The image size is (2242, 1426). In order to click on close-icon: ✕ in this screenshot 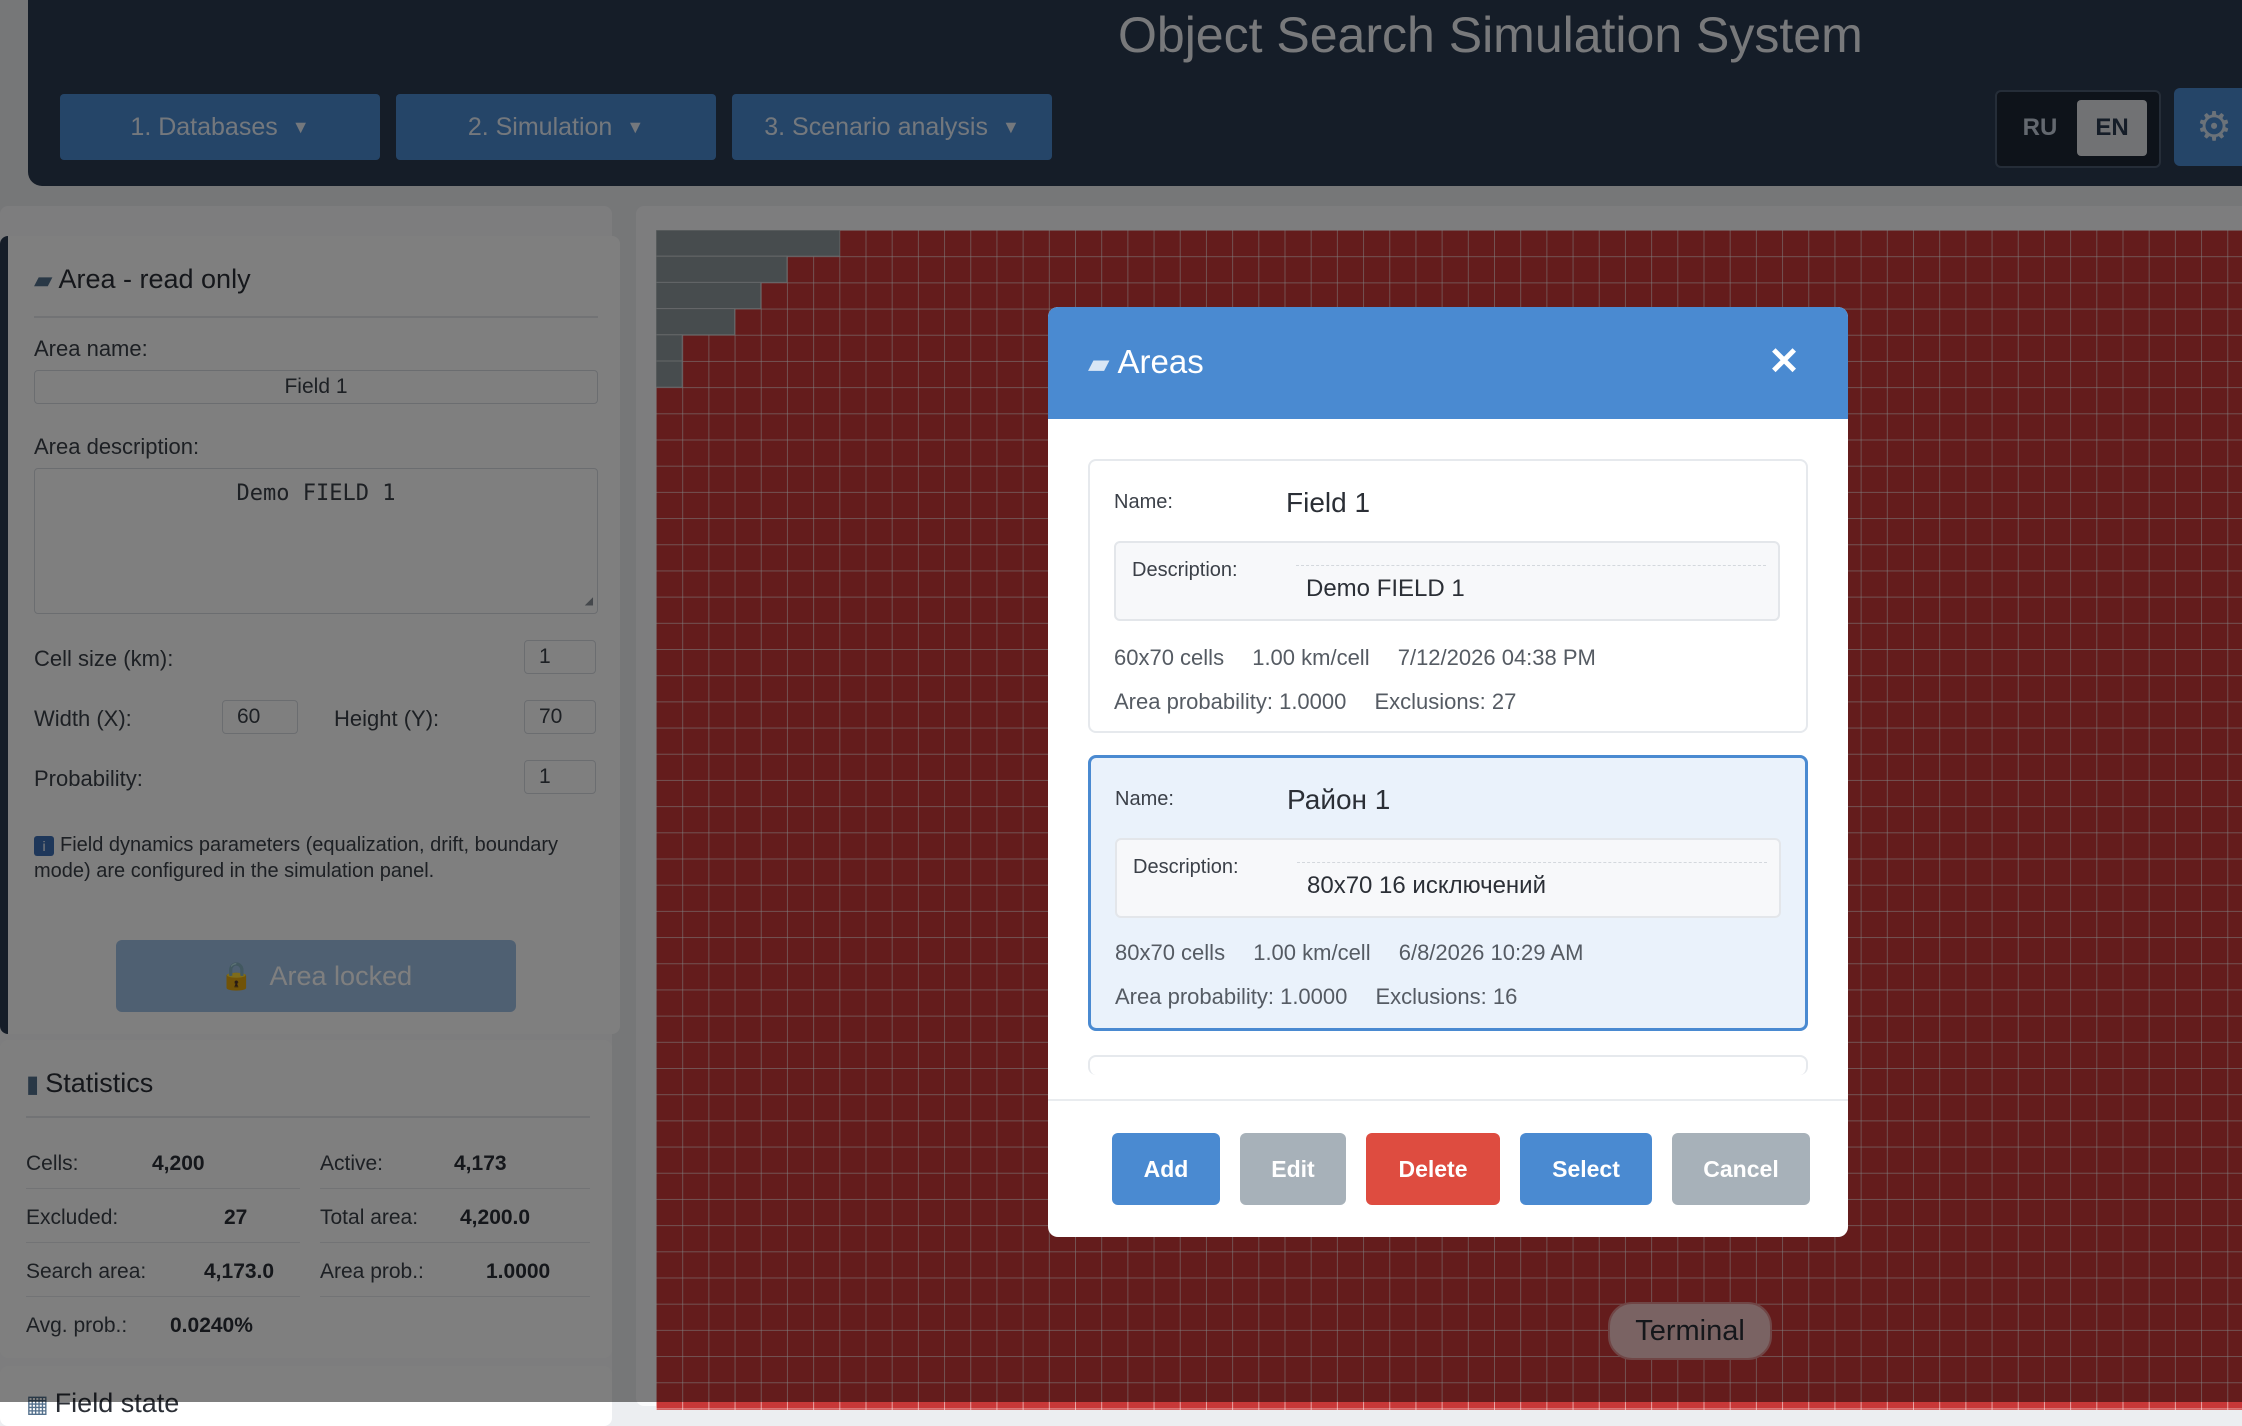, I will do `click(1784, 361)`.